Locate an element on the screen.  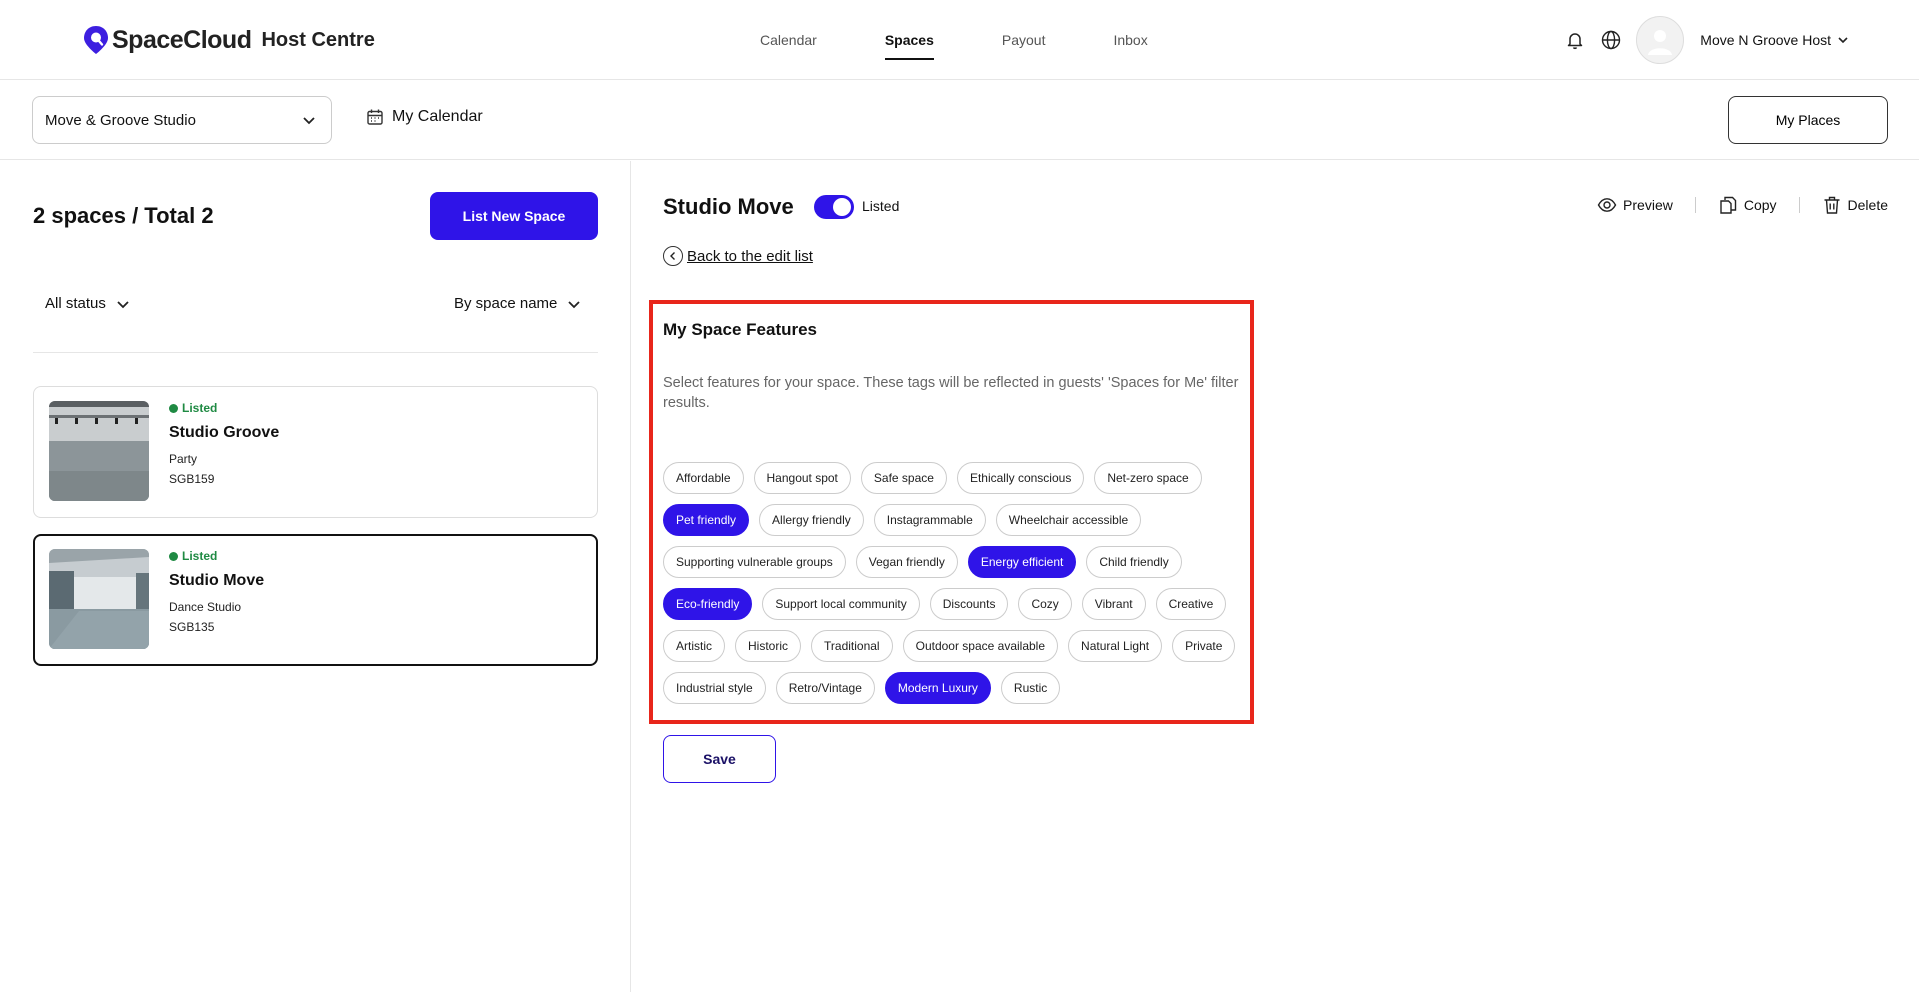
avatar is located at coordinates (1660, 40).